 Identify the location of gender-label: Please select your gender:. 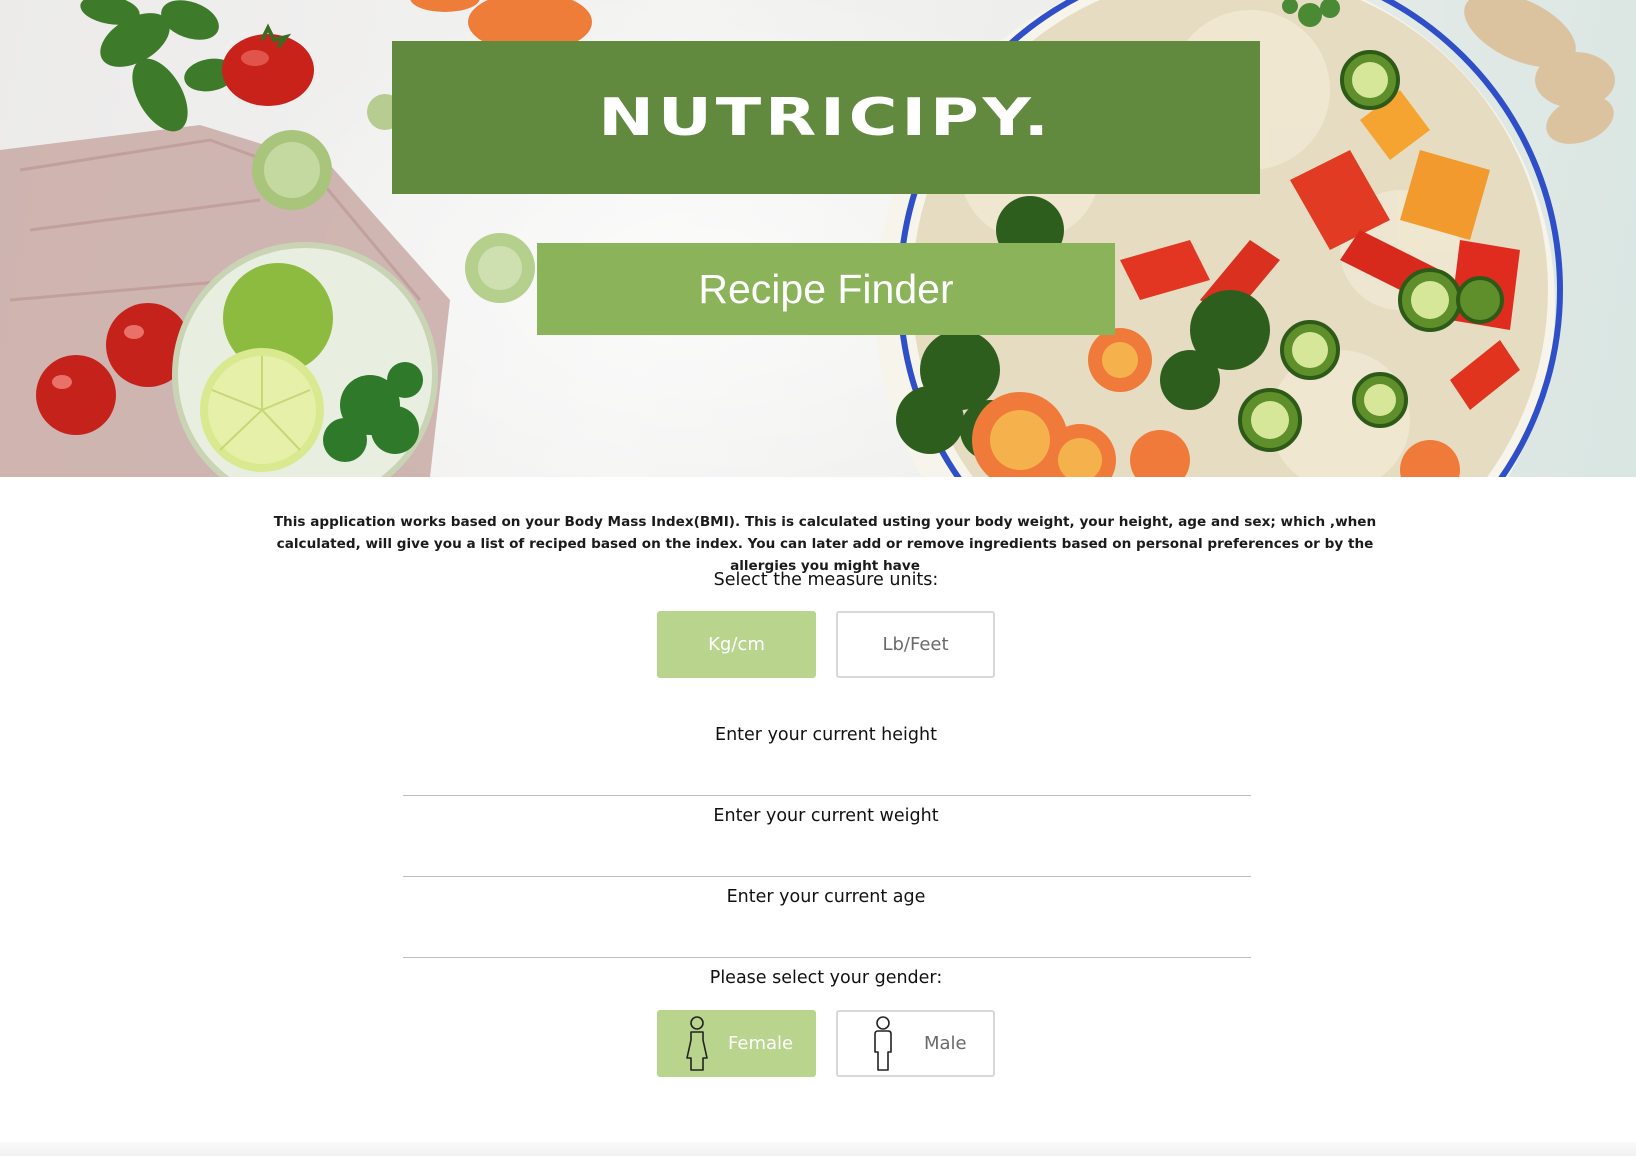
(826, 978).